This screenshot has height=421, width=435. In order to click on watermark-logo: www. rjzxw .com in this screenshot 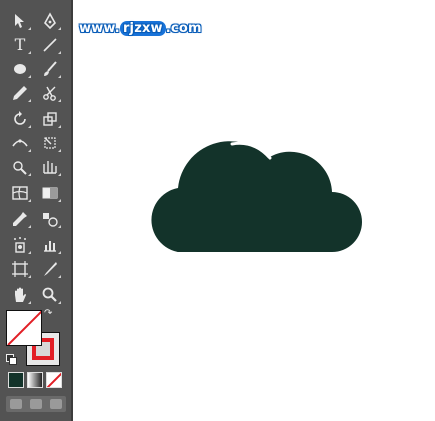, I will do `click(140, 28)`.